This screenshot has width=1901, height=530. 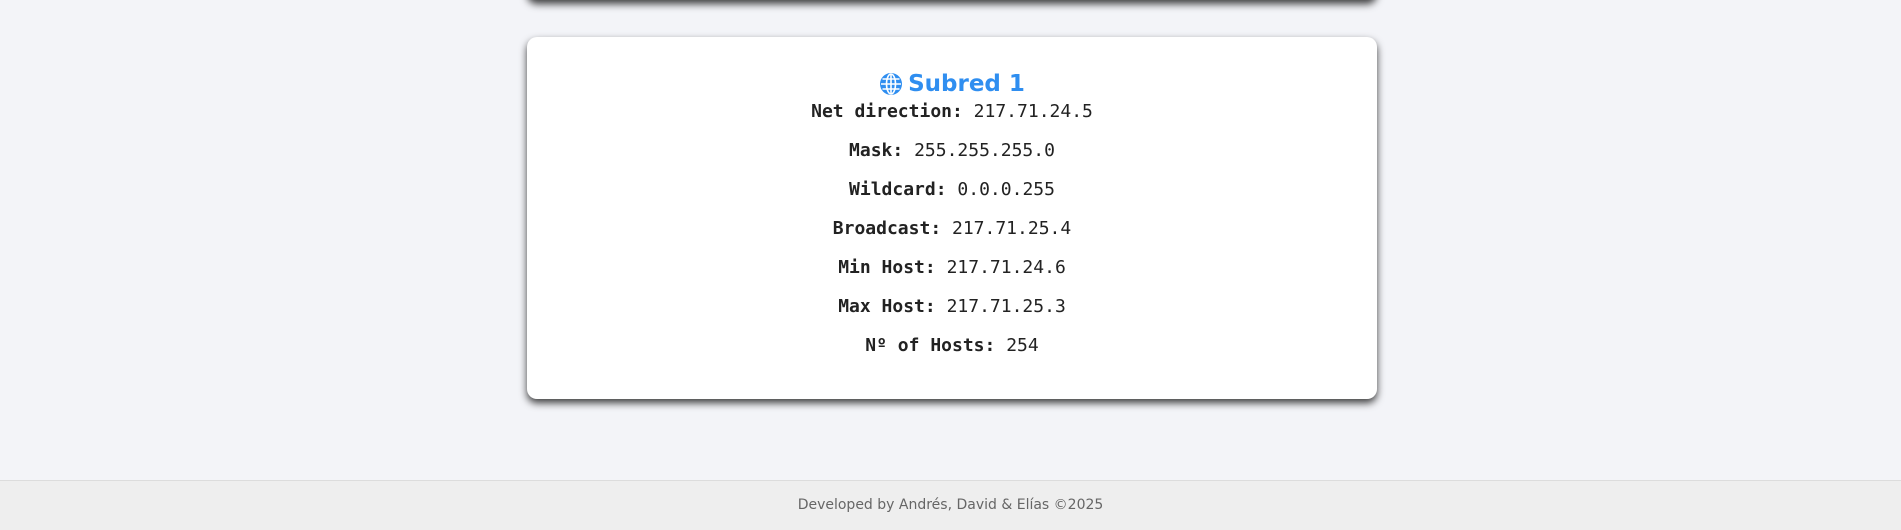 I want to click on page-footer: Developed by Andrés, David & Elías ©2025, so click(x=950, y=505).